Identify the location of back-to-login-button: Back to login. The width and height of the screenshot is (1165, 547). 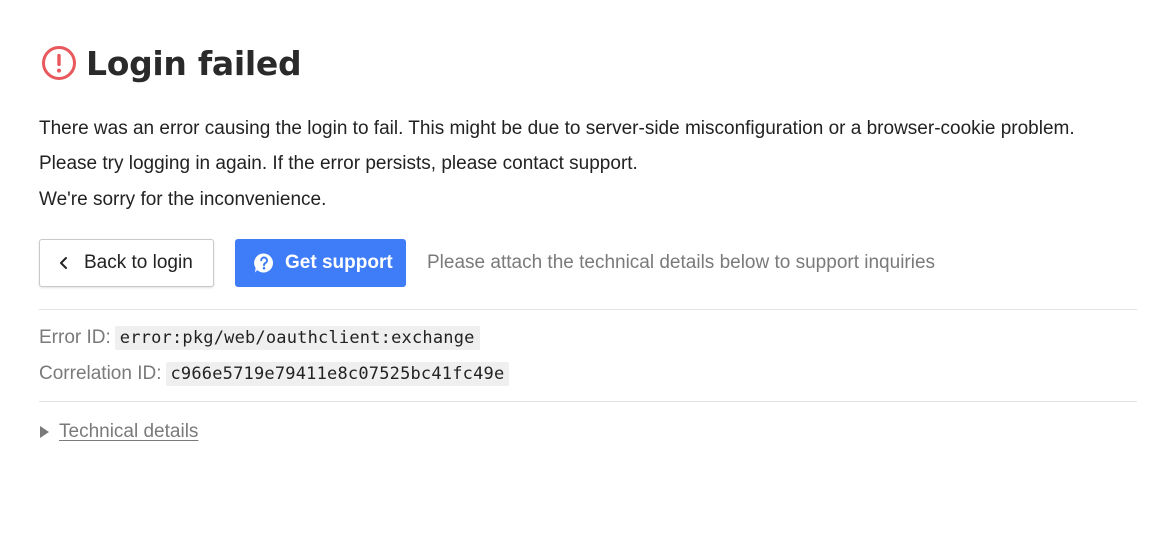
(126, 263).